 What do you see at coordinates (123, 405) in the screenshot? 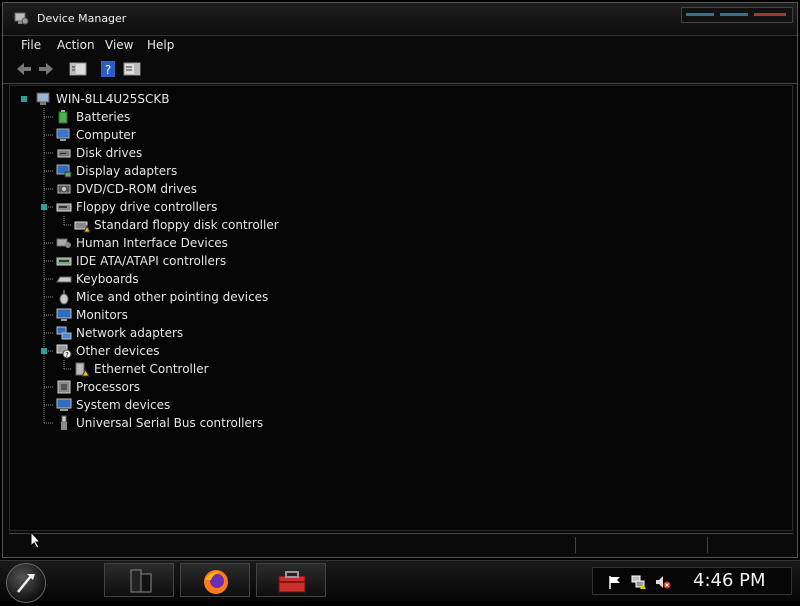
I see `tree-item-label: System devices` at bounding box center [123, 405].